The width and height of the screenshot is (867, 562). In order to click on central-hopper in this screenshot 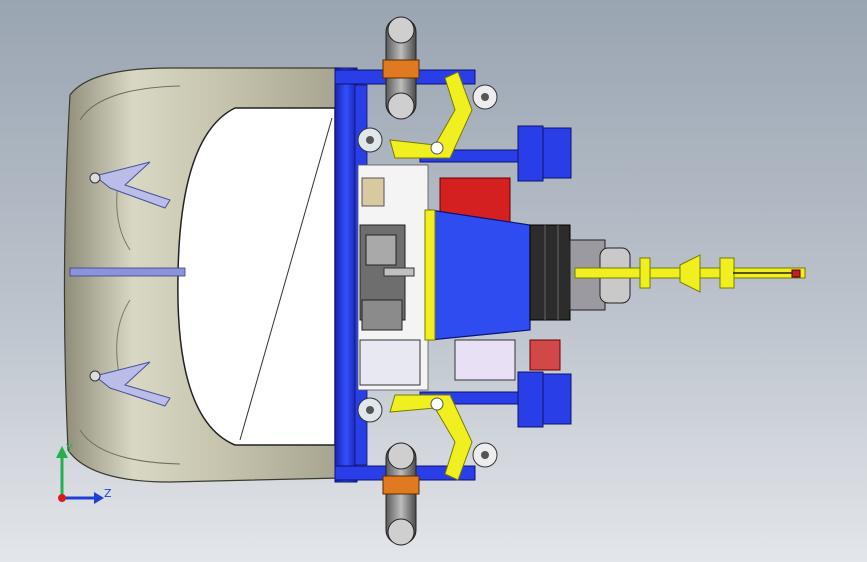, I will do `click(497, 275)`.